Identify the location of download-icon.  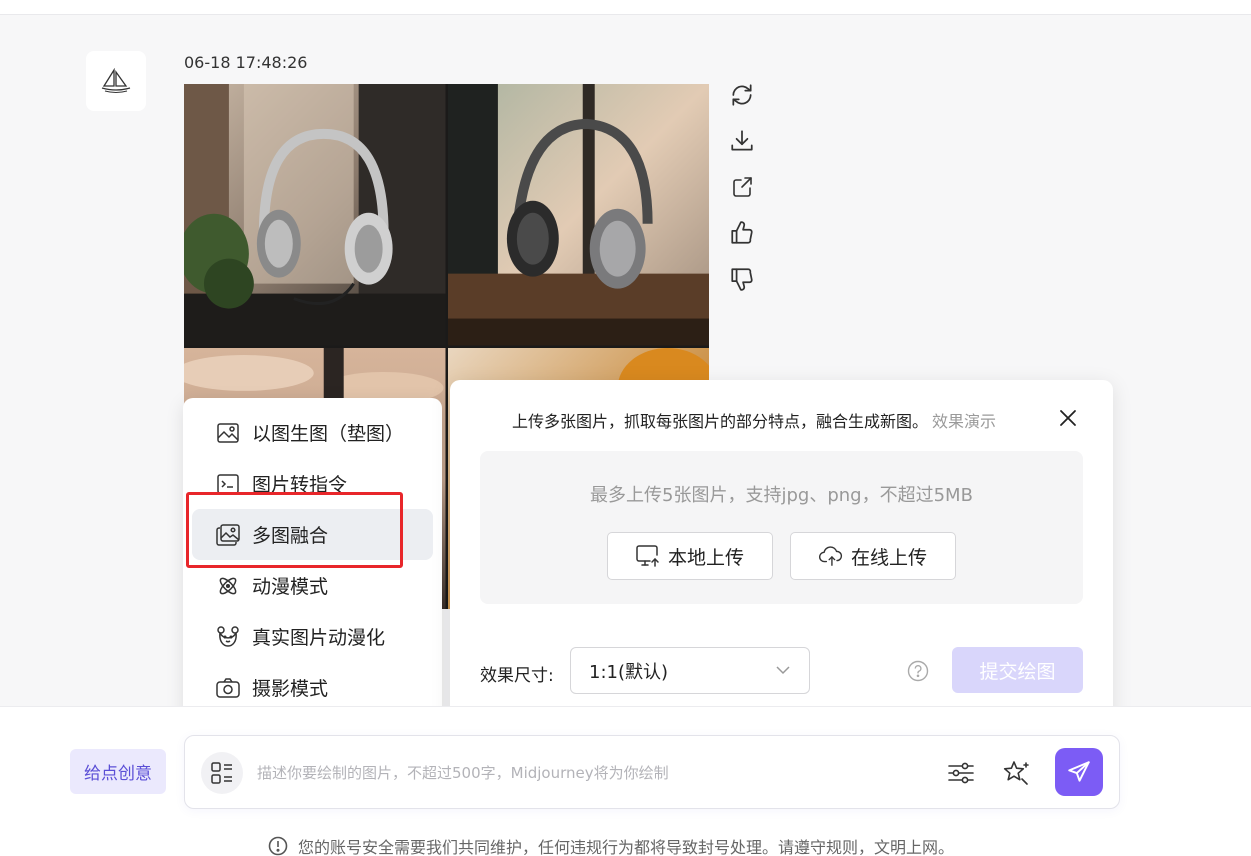
(742, 140).